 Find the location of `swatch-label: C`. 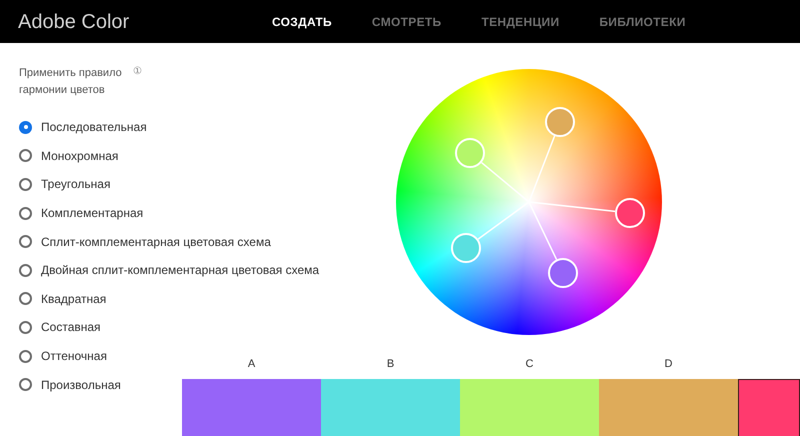

swatch-label: C is located at coordinates (530, 364).